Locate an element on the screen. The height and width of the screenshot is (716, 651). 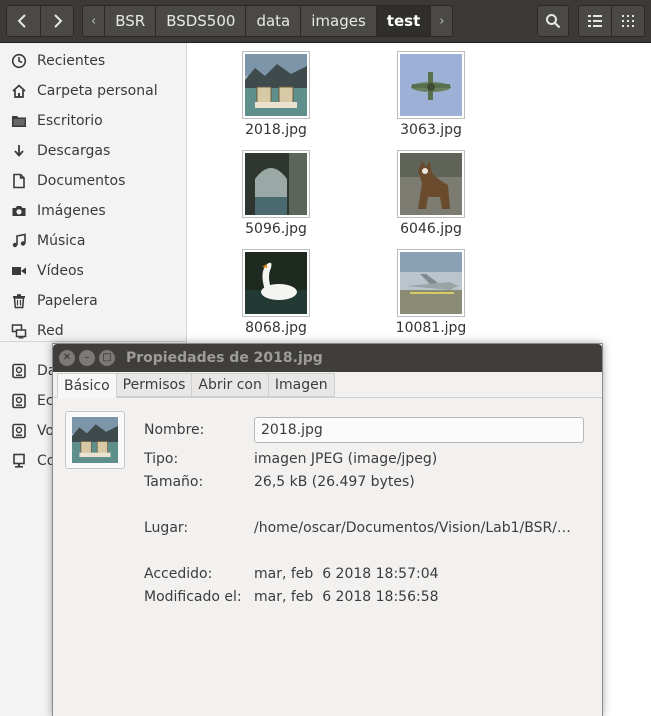
tab-abrir-con: Abrir con is located at coordinates (230, 385).